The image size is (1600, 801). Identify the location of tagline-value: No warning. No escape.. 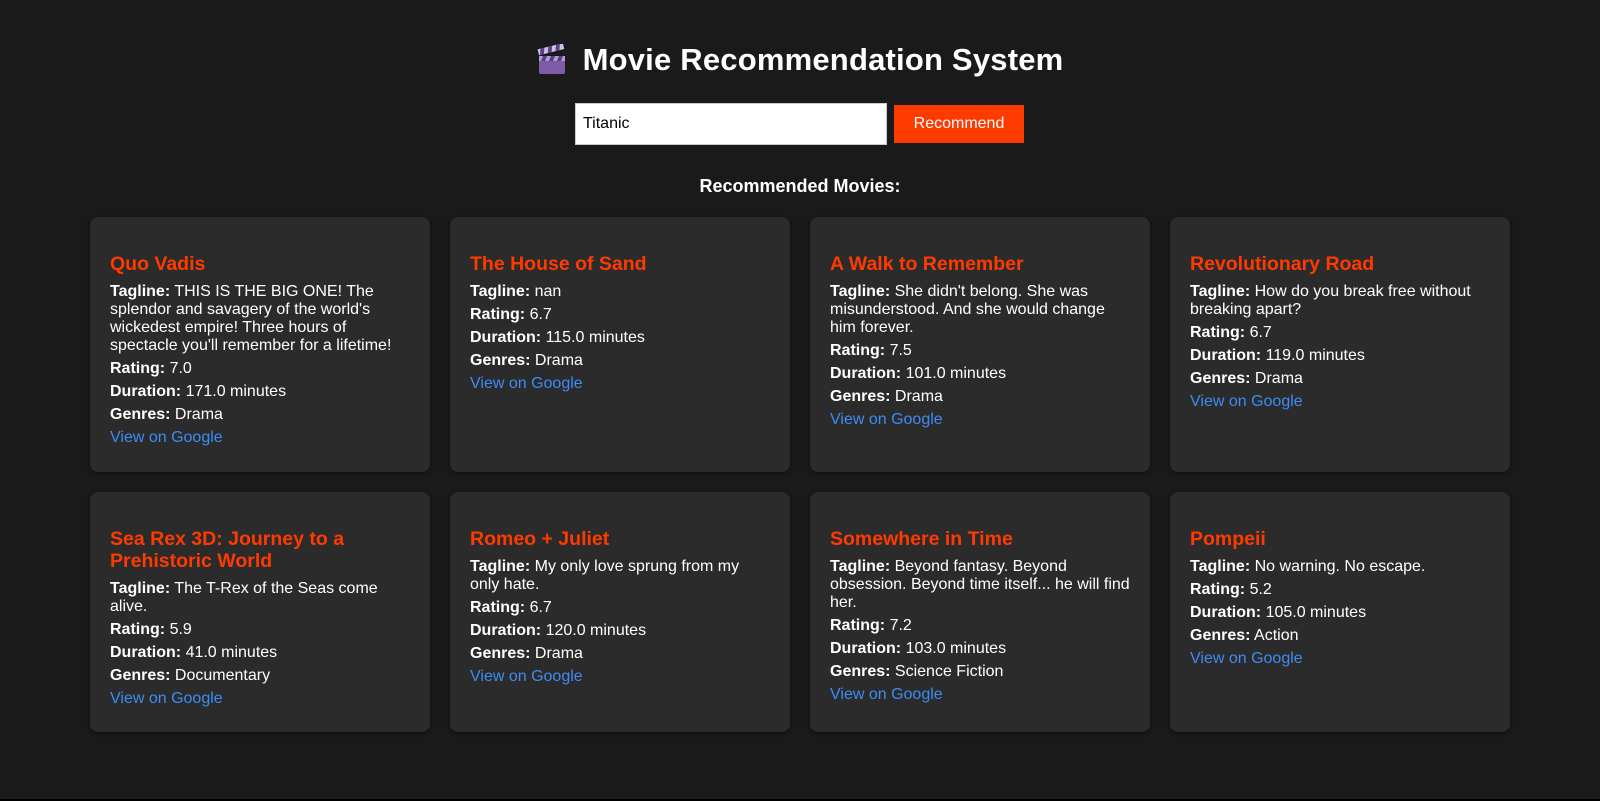
(1340, 566).